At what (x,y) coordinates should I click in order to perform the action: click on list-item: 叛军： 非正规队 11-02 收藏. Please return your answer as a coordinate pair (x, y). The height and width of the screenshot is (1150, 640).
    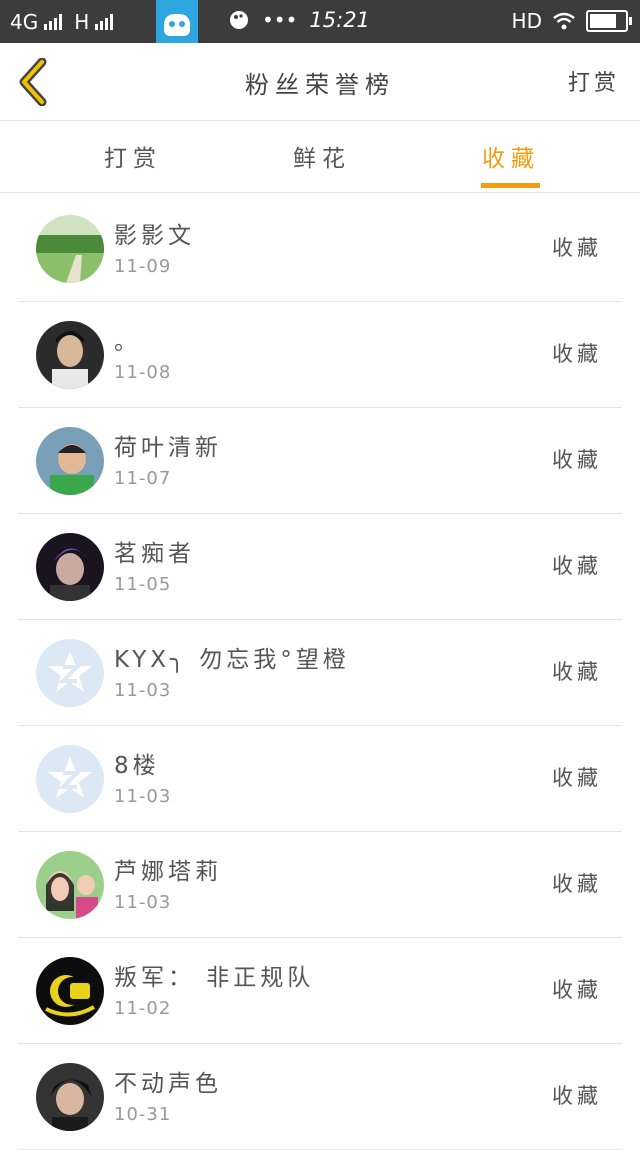
    Looking at the image, I should click on (320, 991).